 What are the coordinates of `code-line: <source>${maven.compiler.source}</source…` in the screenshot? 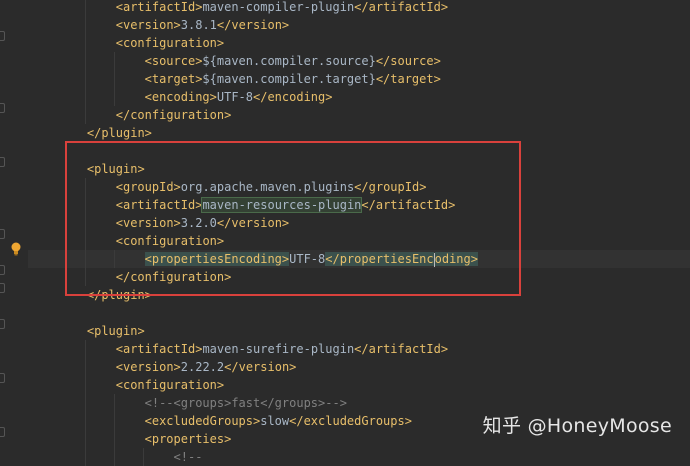 It's located at (359, 61).